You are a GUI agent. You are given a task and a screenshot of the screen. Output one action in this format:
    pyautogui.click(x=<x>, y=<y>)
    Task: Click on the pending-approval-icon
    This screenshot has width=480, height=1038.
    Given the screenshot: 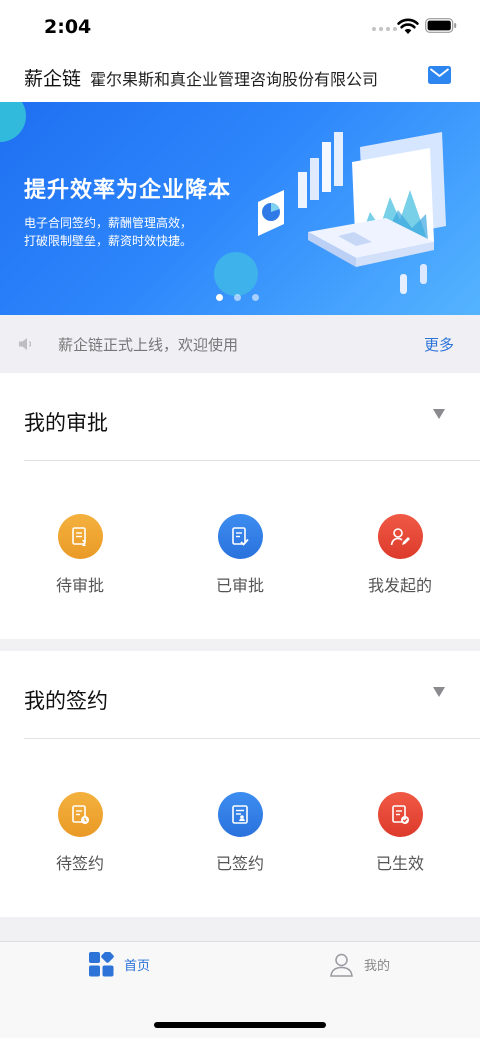 What is the action you would take?
    pyautogui.click(x=80, y=536)
    